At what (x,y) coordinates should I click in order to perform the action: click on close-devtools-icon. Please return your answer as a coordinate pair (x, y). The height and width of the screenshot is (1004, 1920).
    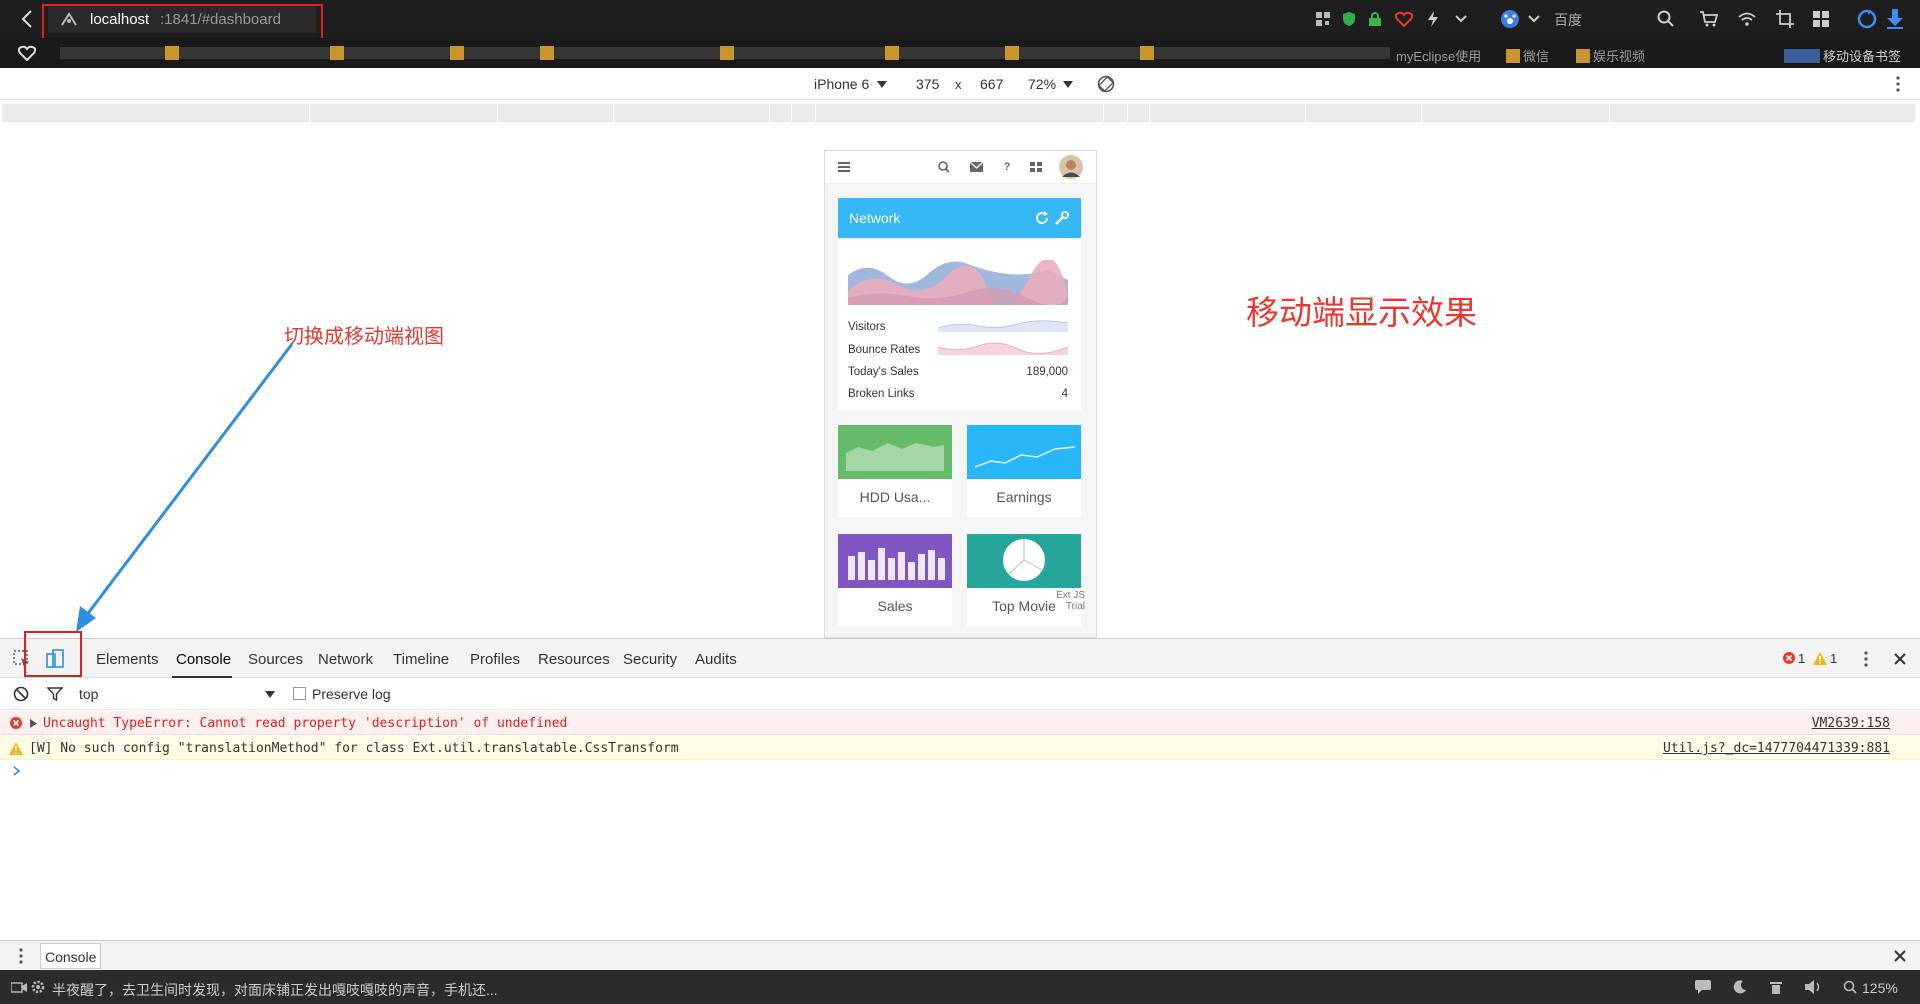
    Looking at the image, I should click on (1900, 659).